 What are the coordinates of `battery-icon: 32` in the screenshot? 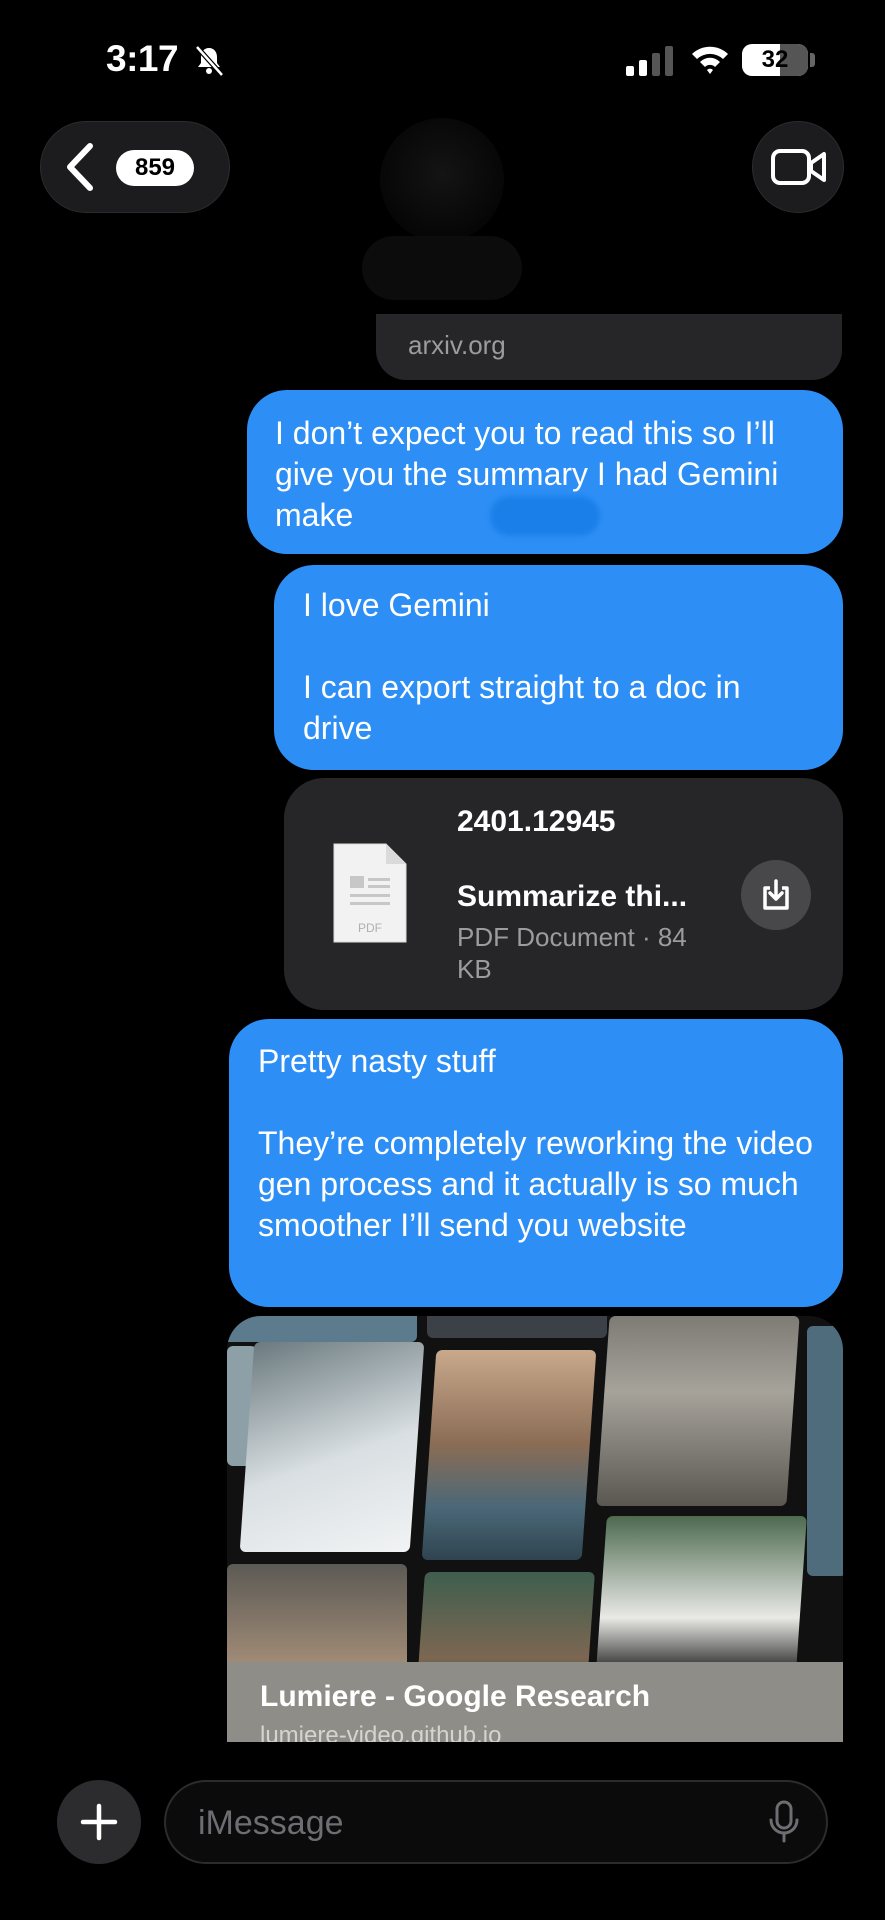 It's located at (775, 60).